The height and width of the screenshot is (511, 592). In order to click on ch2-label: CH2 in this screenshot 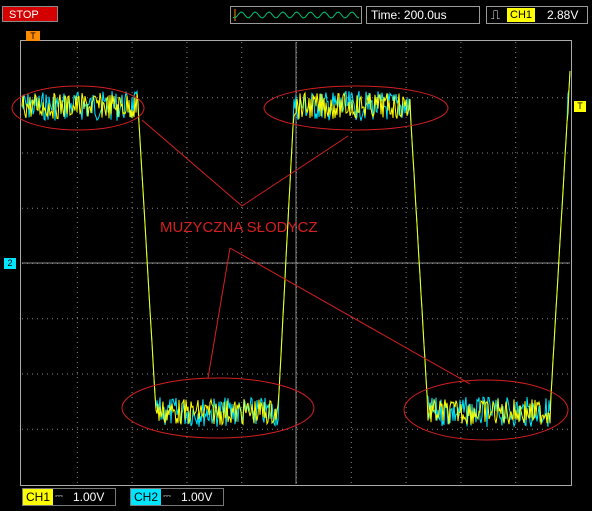, I will do `click(146, 497)`.